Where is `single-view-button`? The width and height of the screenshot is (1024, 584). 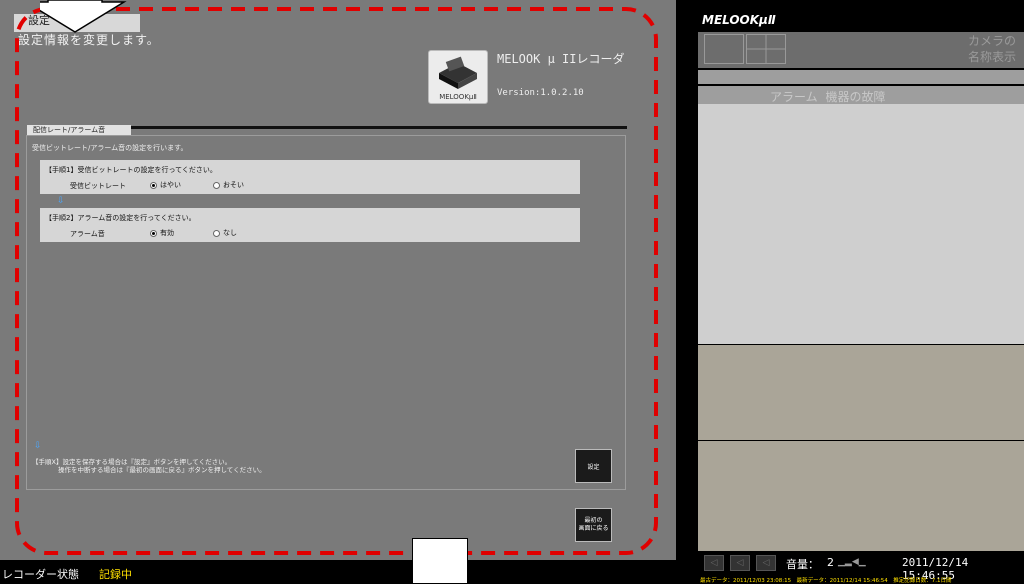 single-view-button is located at coordinates (724, 49).